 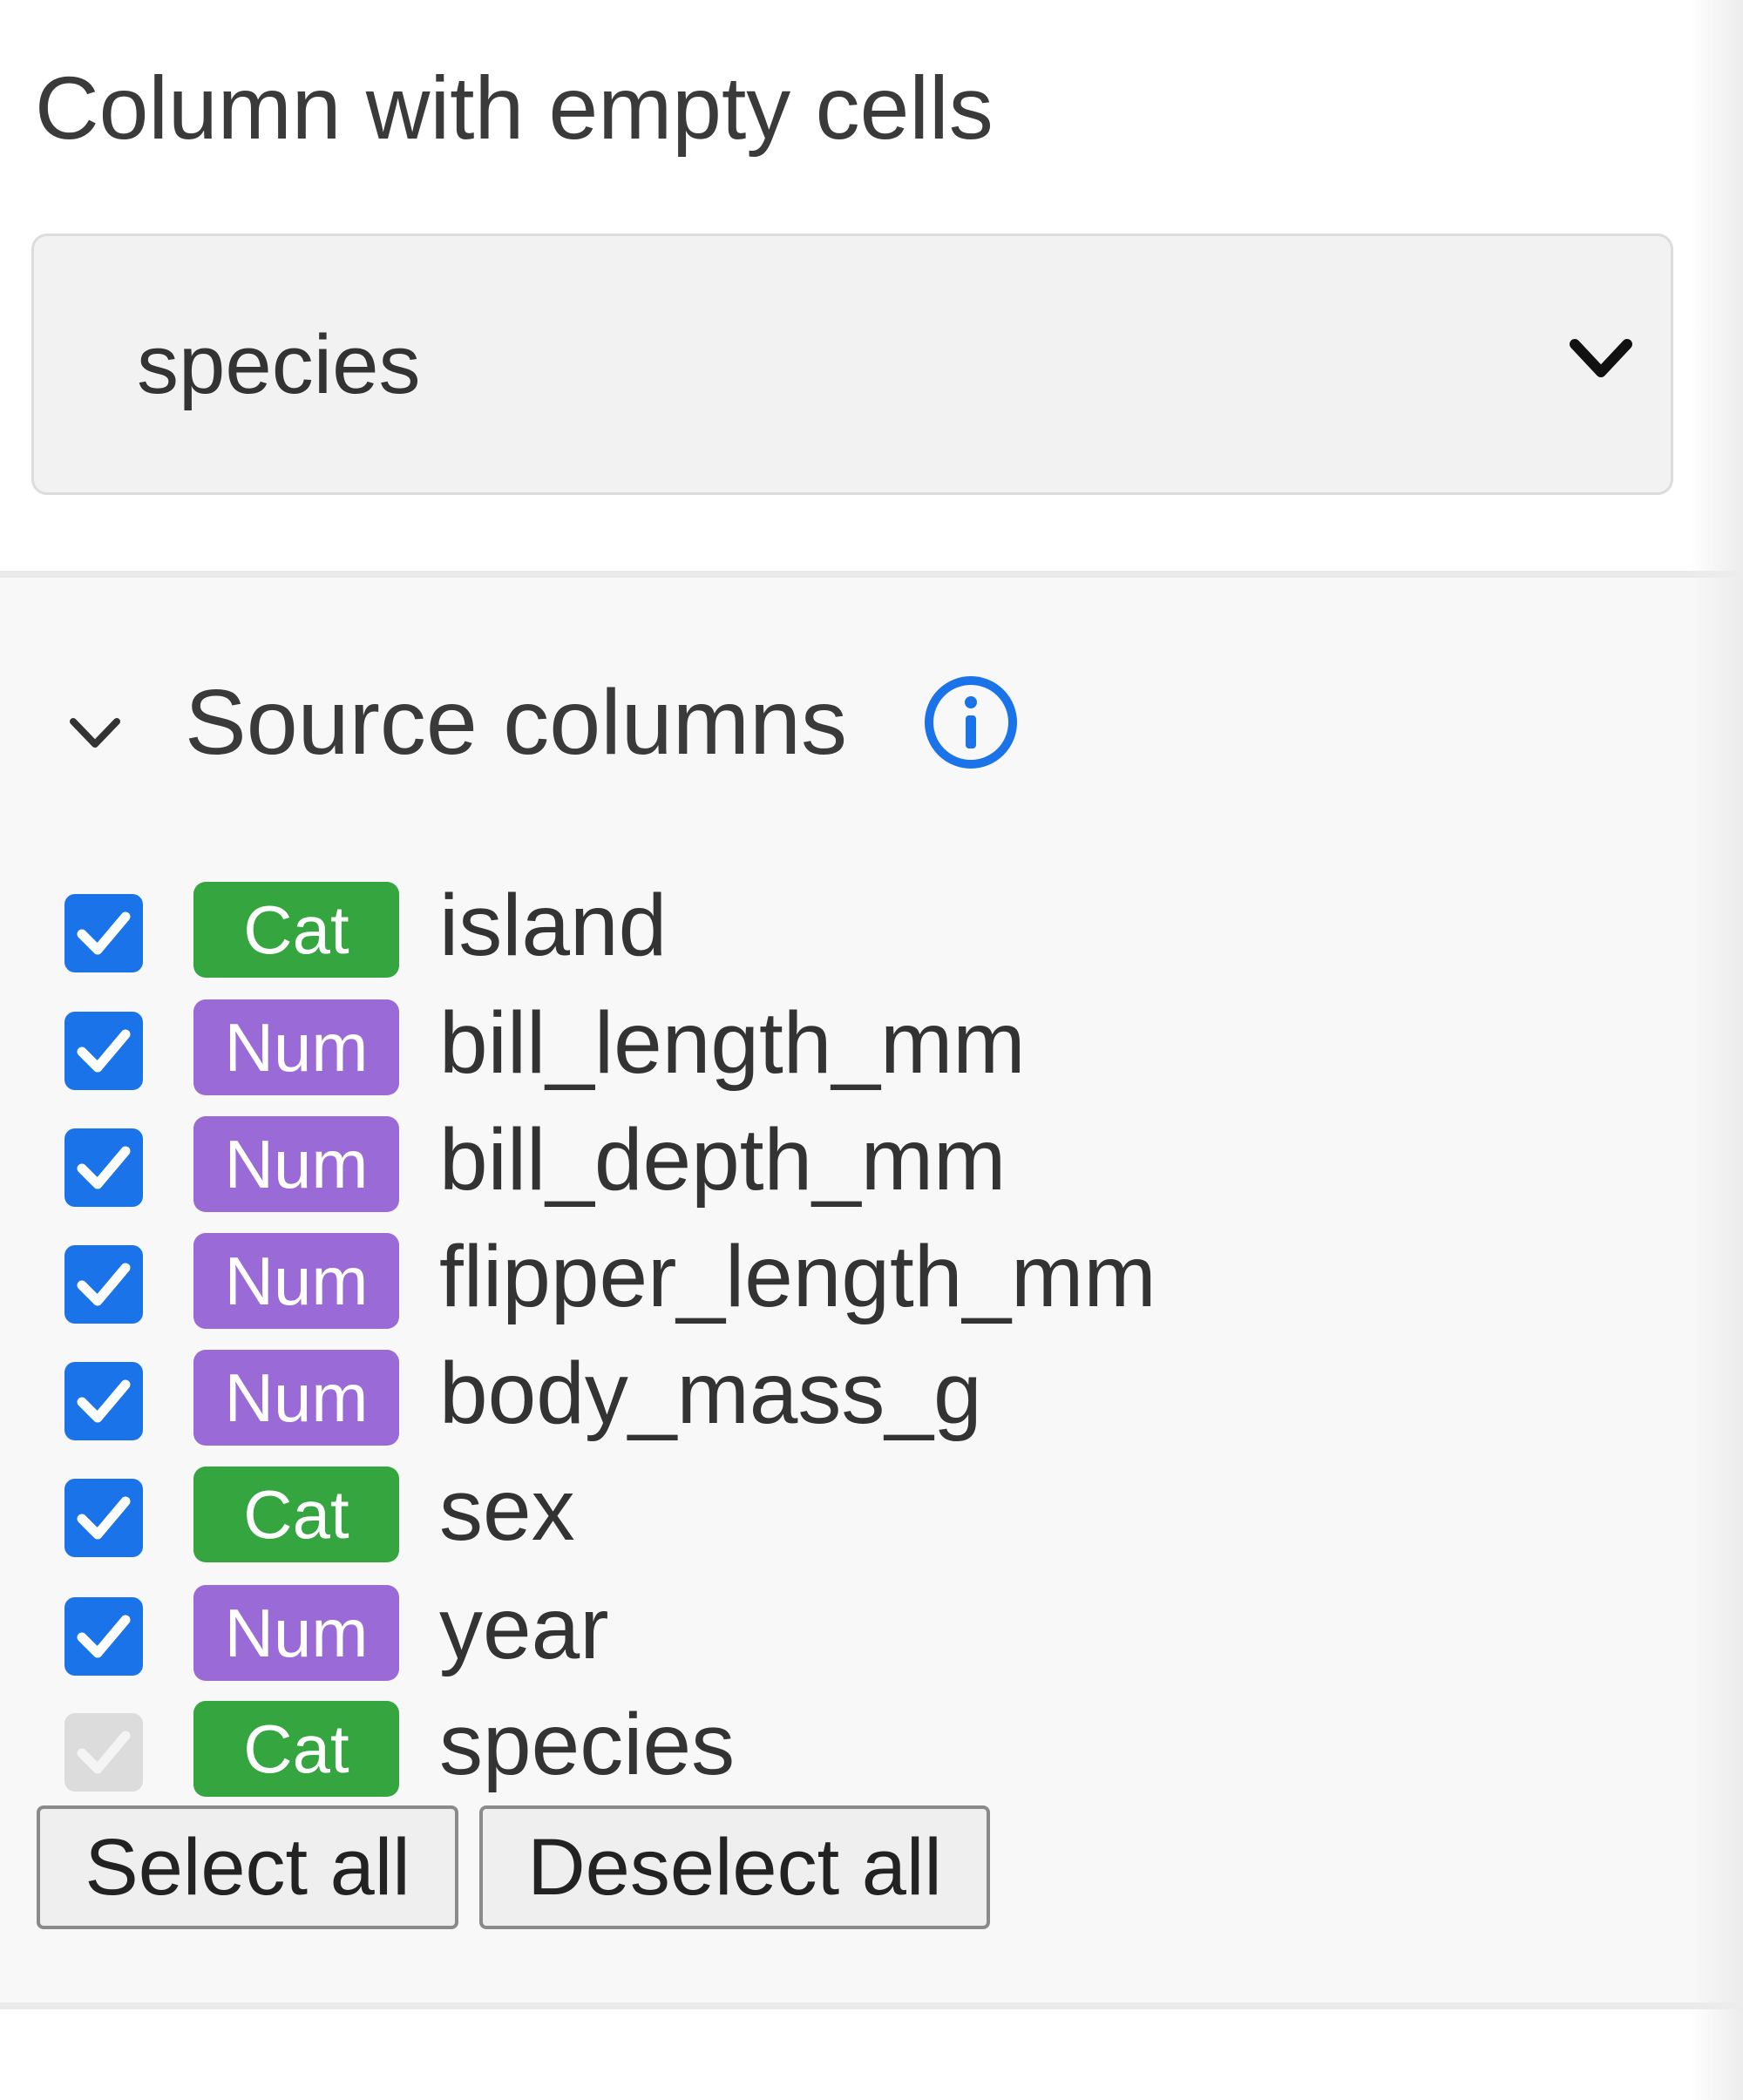 What do you see at coordinates (798, 1276) in the screenshot?
I see `column-name: flipper_length_mm` at bounding box center [798, 1276].